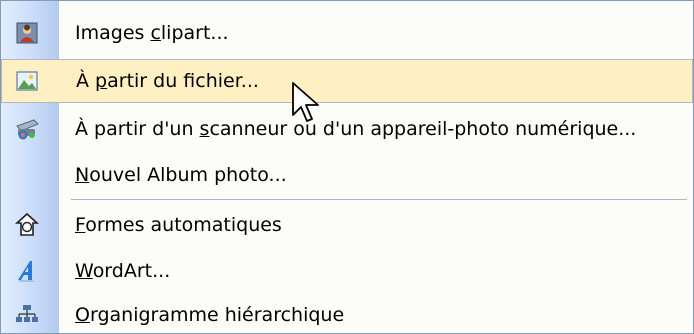 This screenshot has width=694, height=334. What do you see at coordinates (27, 129) in the screenshot?
I see `scanner-camera-icon` at bounding box center [27, 129].